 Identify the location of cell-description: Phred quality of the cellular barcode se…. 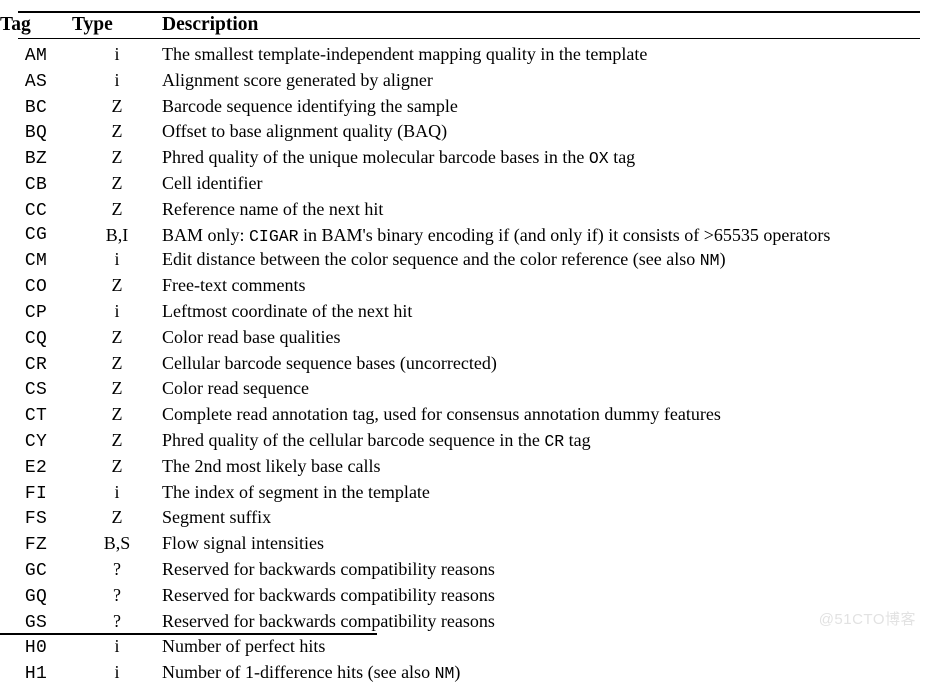
(546, 442).